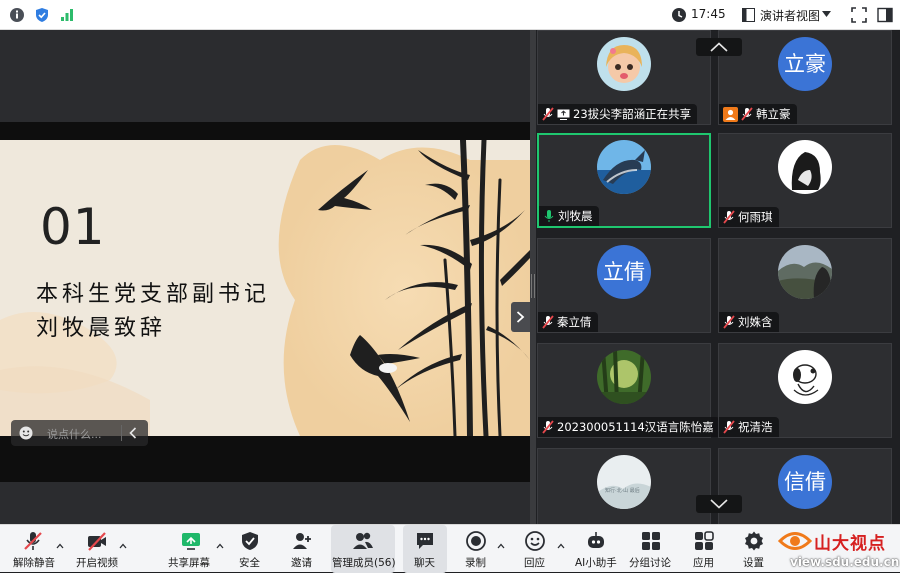 This screenshot has width=900, height=573. I want to click on unmute-button: 解除静音, so click(33, 549).